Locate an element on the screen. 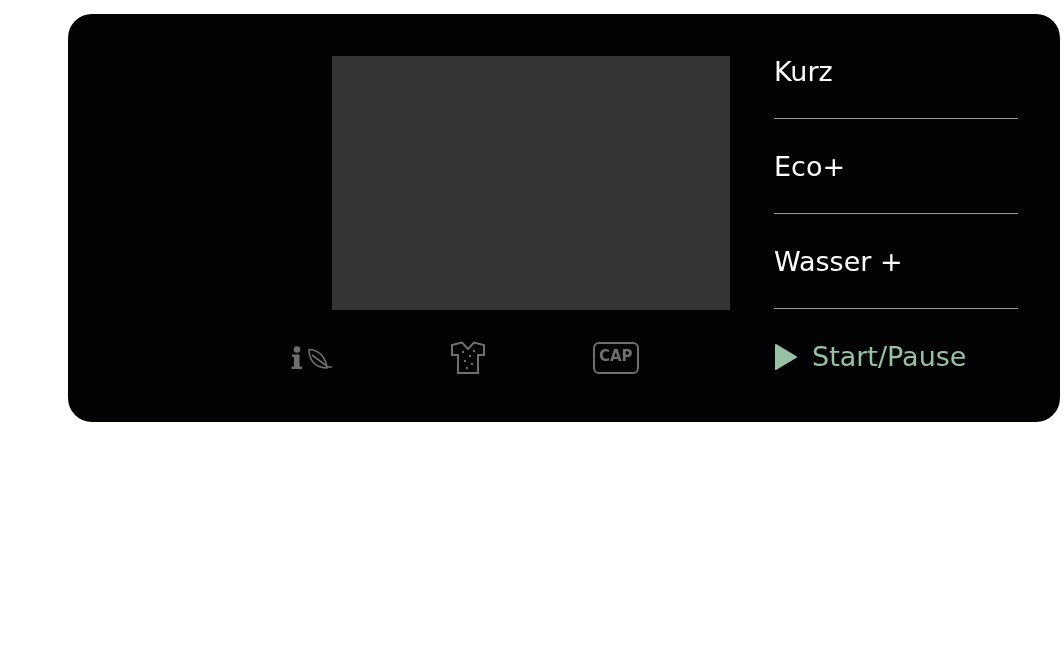 The width and height of the screenshot is (1064, 658). program-option: Wasser + is located at coordinates (896, 261).